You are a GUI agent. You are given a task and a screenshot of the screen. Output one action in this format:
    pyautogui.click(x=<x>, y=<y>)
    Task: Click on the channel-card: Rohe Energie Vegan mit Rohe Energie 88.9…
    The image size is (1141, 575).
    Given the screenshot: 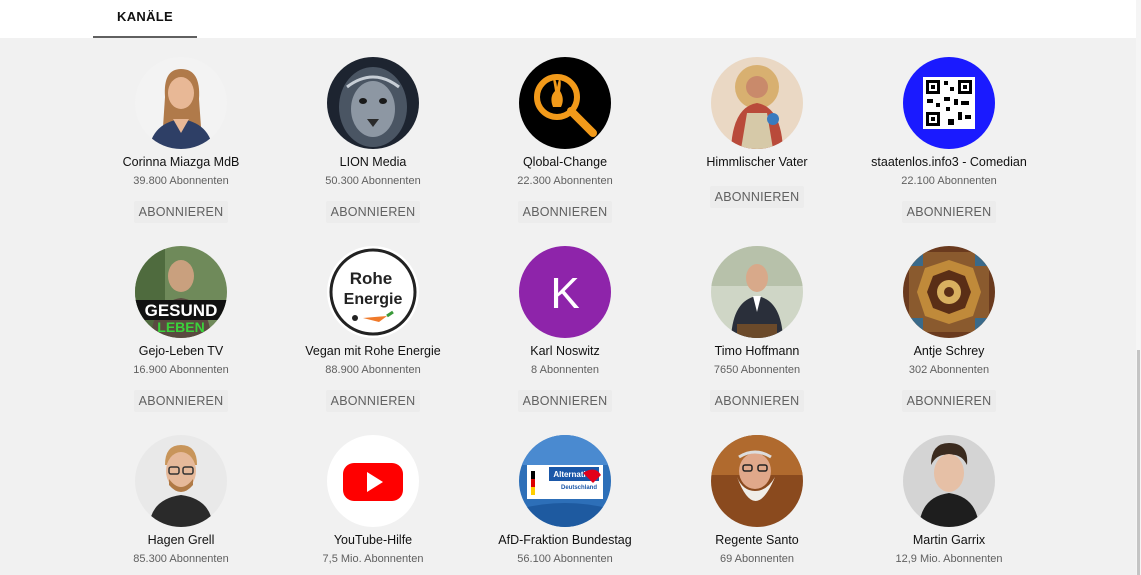 What is the action you would take?
    pyautogui.click(x=373, y=329)
    